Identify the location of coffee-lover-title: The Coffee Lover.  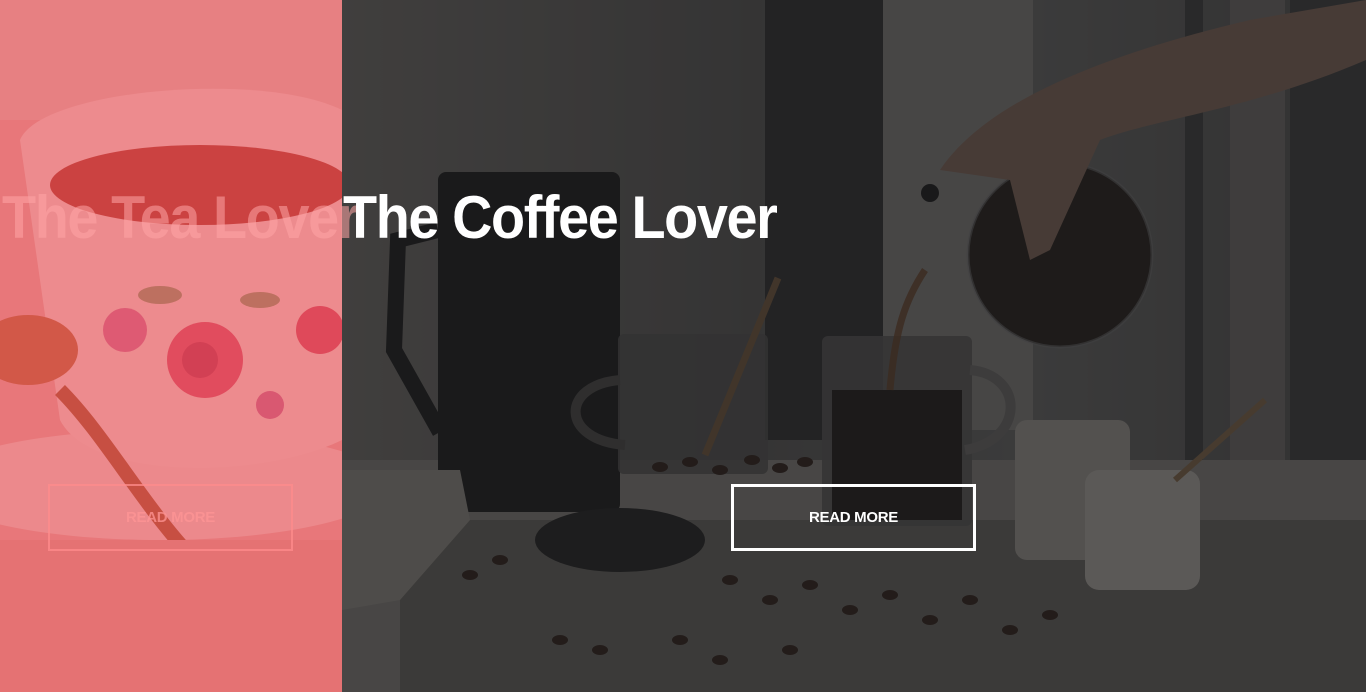
(560, 217).